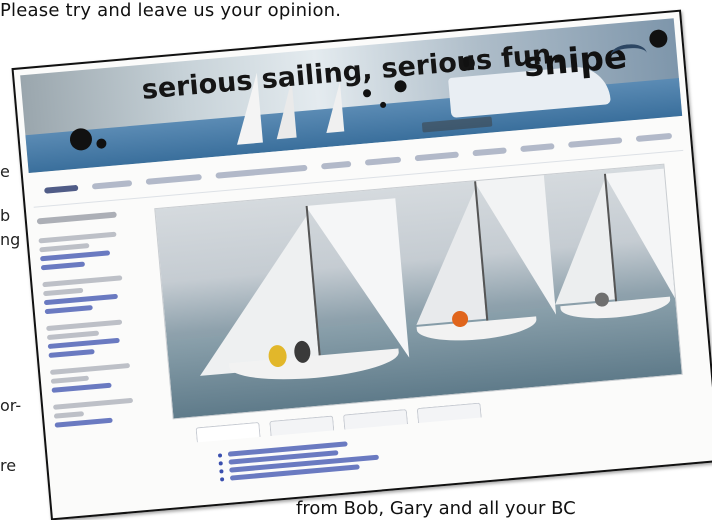 Image resolution: width=712 pixels, height=520 pixels. I want to click on side-text-fragment: ng, so click(10, 239).